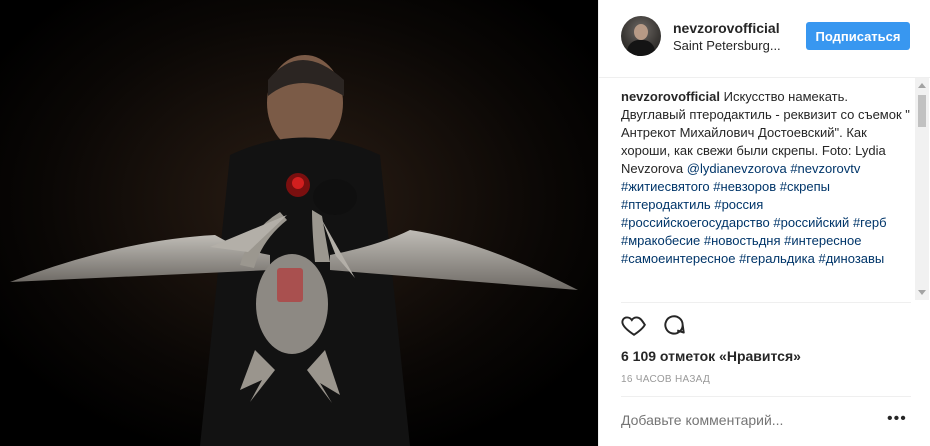 The height and width of the screenshot is (446, 930). What do you see at coordinates (825, 168) in the screenshot?
I see `hashtag: #nevzorovtv` at bounding box center [825, 168].